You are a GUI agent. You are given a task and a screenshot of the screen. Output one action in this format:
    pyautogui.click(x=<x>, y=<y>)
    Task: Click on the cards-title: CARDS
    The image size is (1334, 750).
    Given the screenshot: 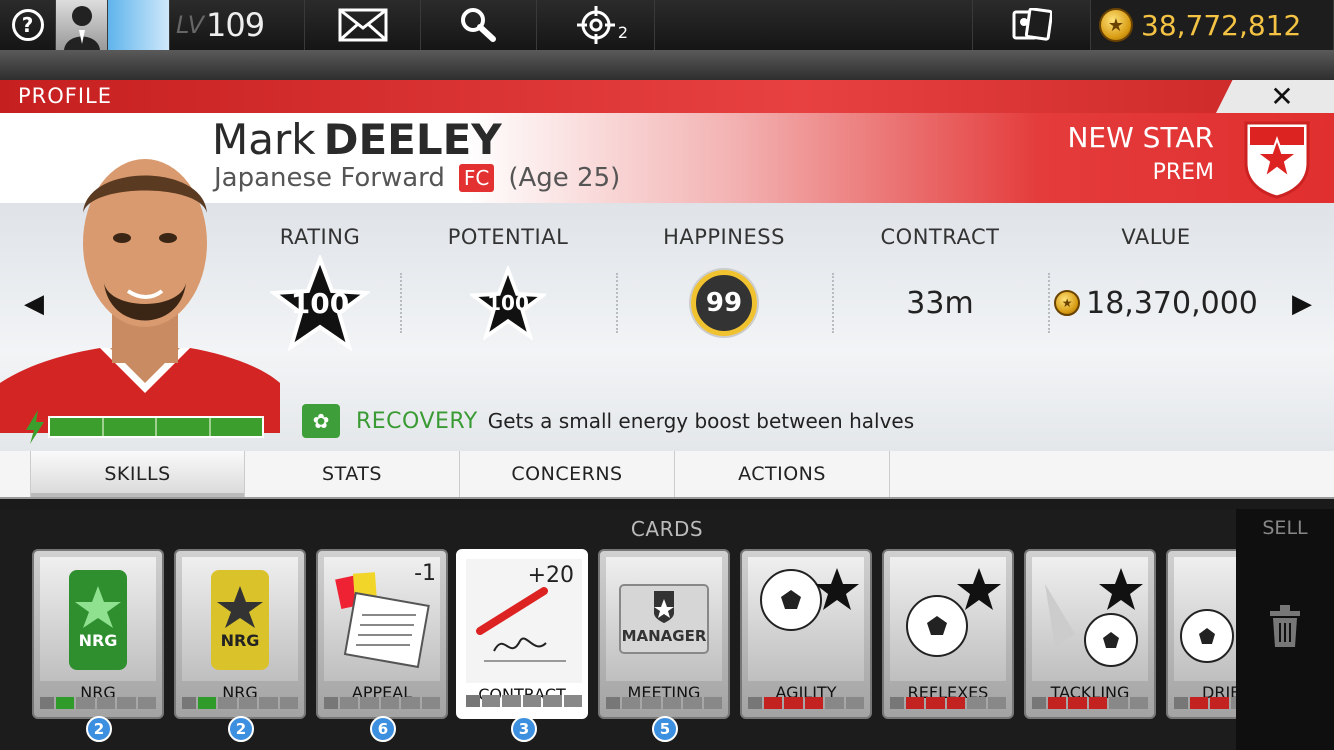 What is the action you would take?
    pyautogui.click(x=667, y=529)
    